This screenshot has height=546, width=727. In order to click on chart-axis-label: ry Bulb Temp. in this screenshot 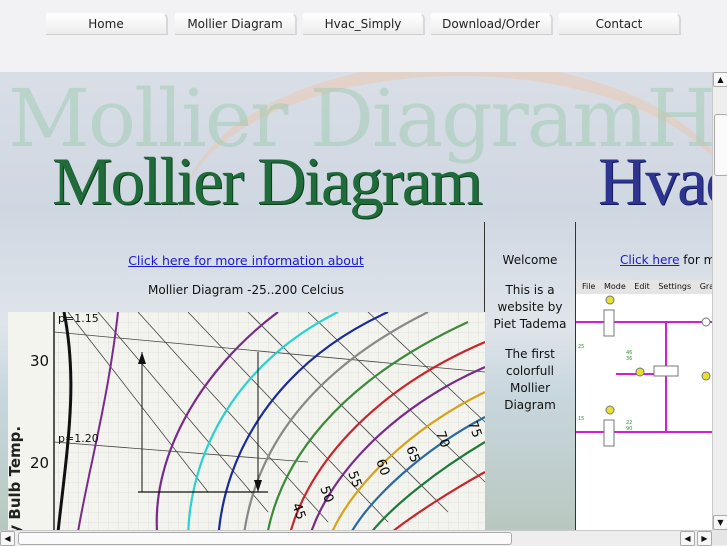, I will do `click(16, 477)`.